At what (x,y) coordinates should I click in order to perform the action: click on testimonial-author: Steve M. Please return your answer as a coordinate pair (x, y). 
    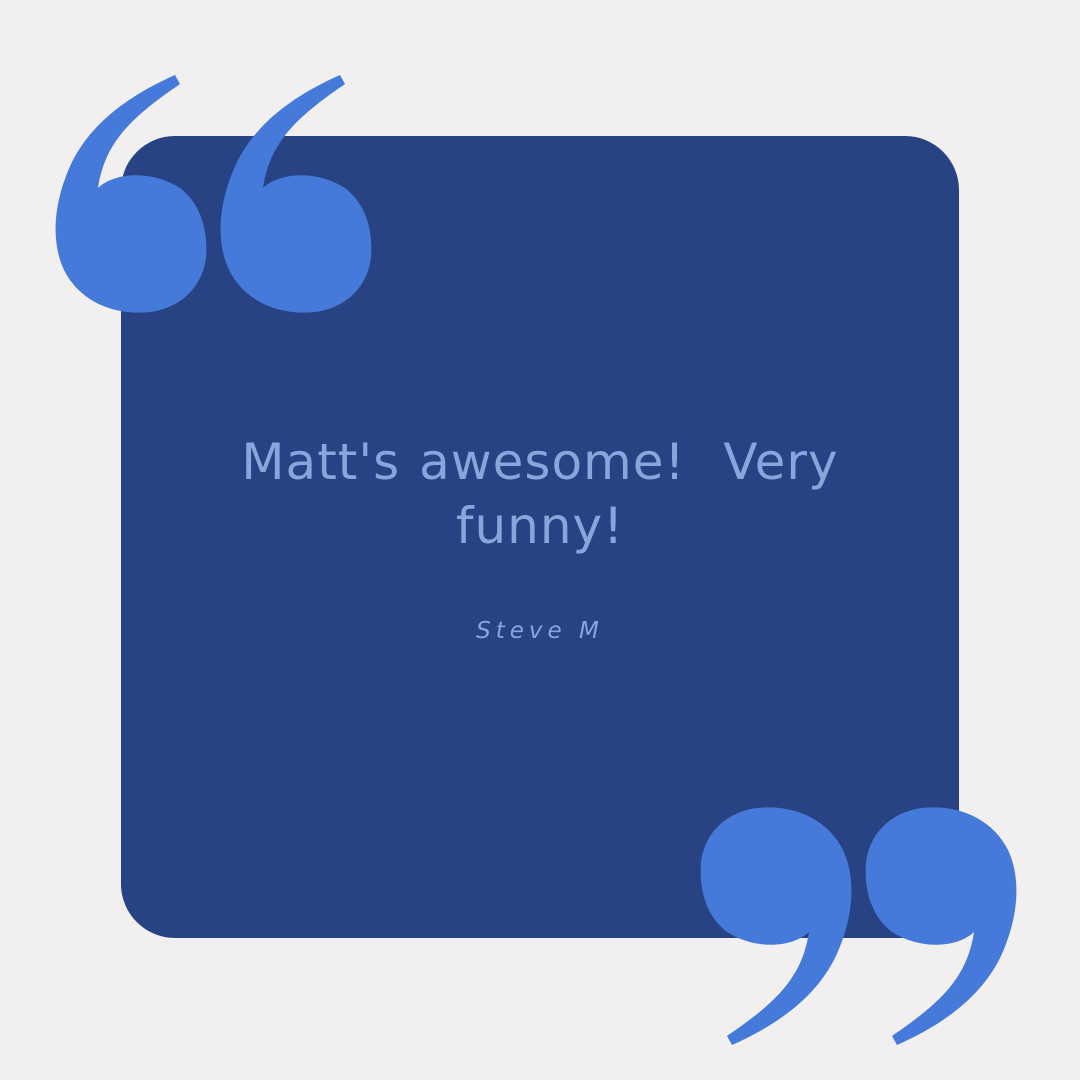
    Looking at the image, I should click on (540, 631).